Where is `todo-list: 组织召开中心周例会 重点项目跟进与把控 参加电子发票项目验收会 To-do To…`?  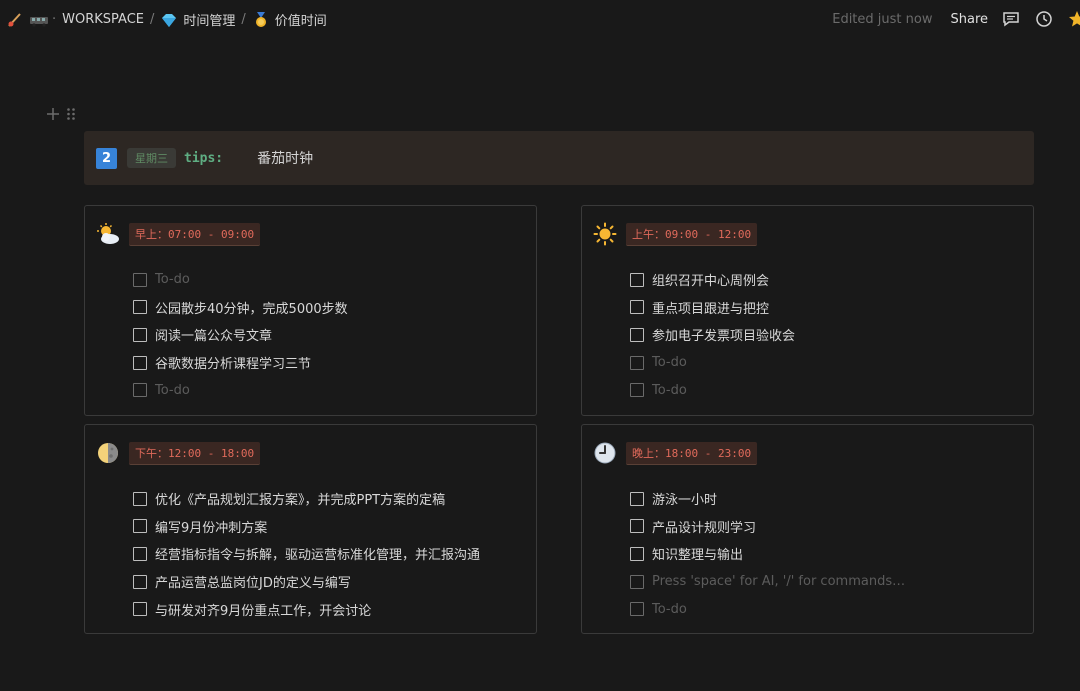 todo-list: 组织召开中心周例会 重点项目跟进与把控 参加电子发票项目验收会 To-do To… is located at coordinates (712, 335).